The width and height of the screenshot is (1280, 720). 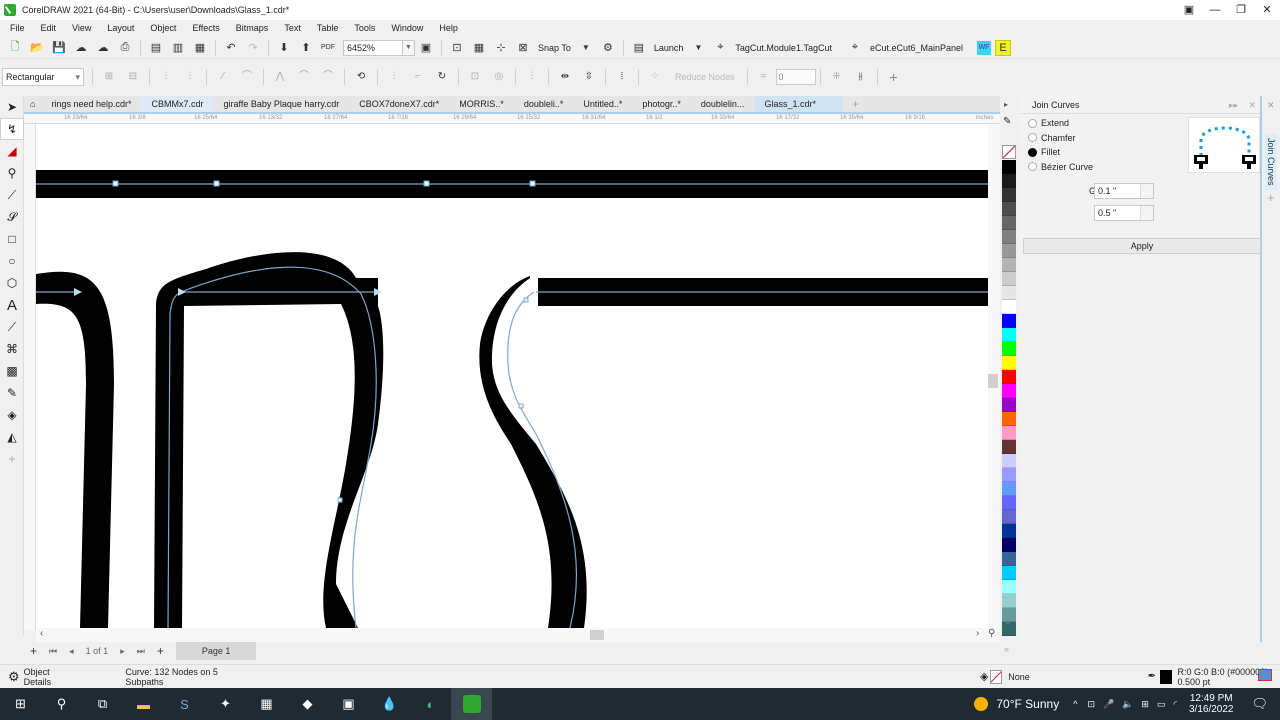 What do you see at coordinates (1166, 676) in the screenshot?
I see `outline-color-swatch` at bounding box center [1166, 676].